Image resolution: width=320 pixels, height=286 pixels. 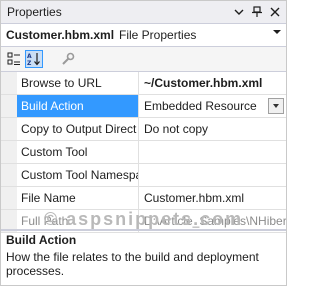 I want to click on property-value: Embedded Resource, so click(x=213, y=106).